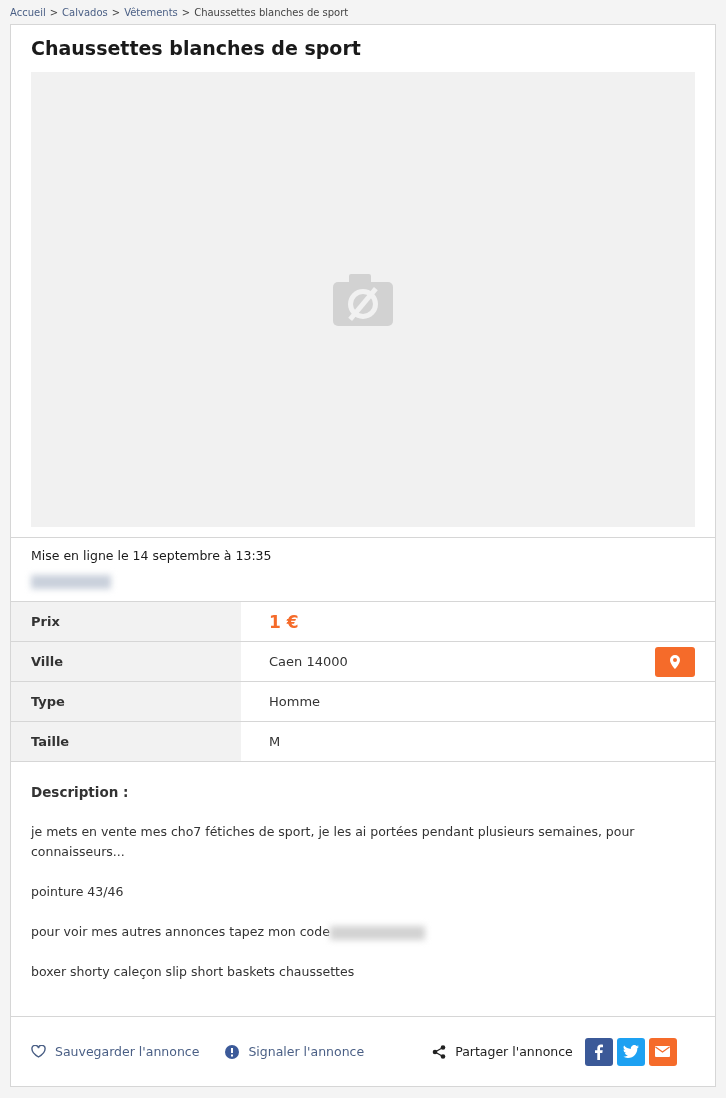  What do you see at coordinates (275, 741) in the screenshot?
I see `detail-value: M` at bounding box center [275, 741].